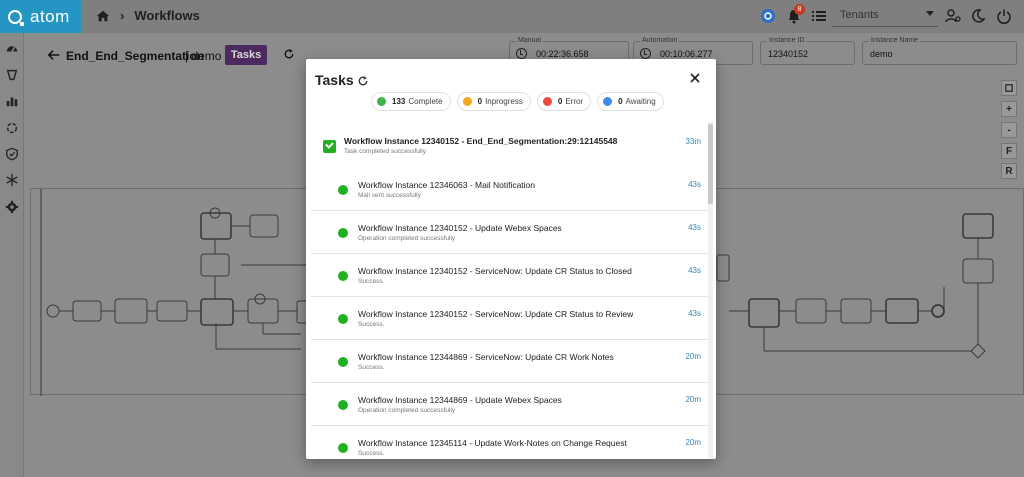  What do you see at coordinates (425, 101) in the screenshot?
I see `chip-label: Complete` at bounding box center [425, 101].